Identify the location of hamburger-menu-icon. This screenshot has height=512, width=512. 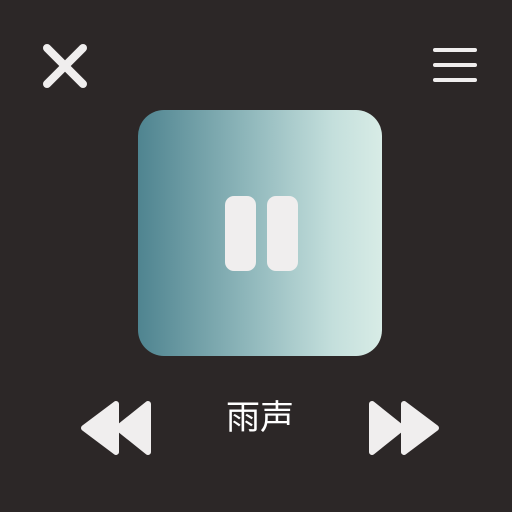
(455, 65).